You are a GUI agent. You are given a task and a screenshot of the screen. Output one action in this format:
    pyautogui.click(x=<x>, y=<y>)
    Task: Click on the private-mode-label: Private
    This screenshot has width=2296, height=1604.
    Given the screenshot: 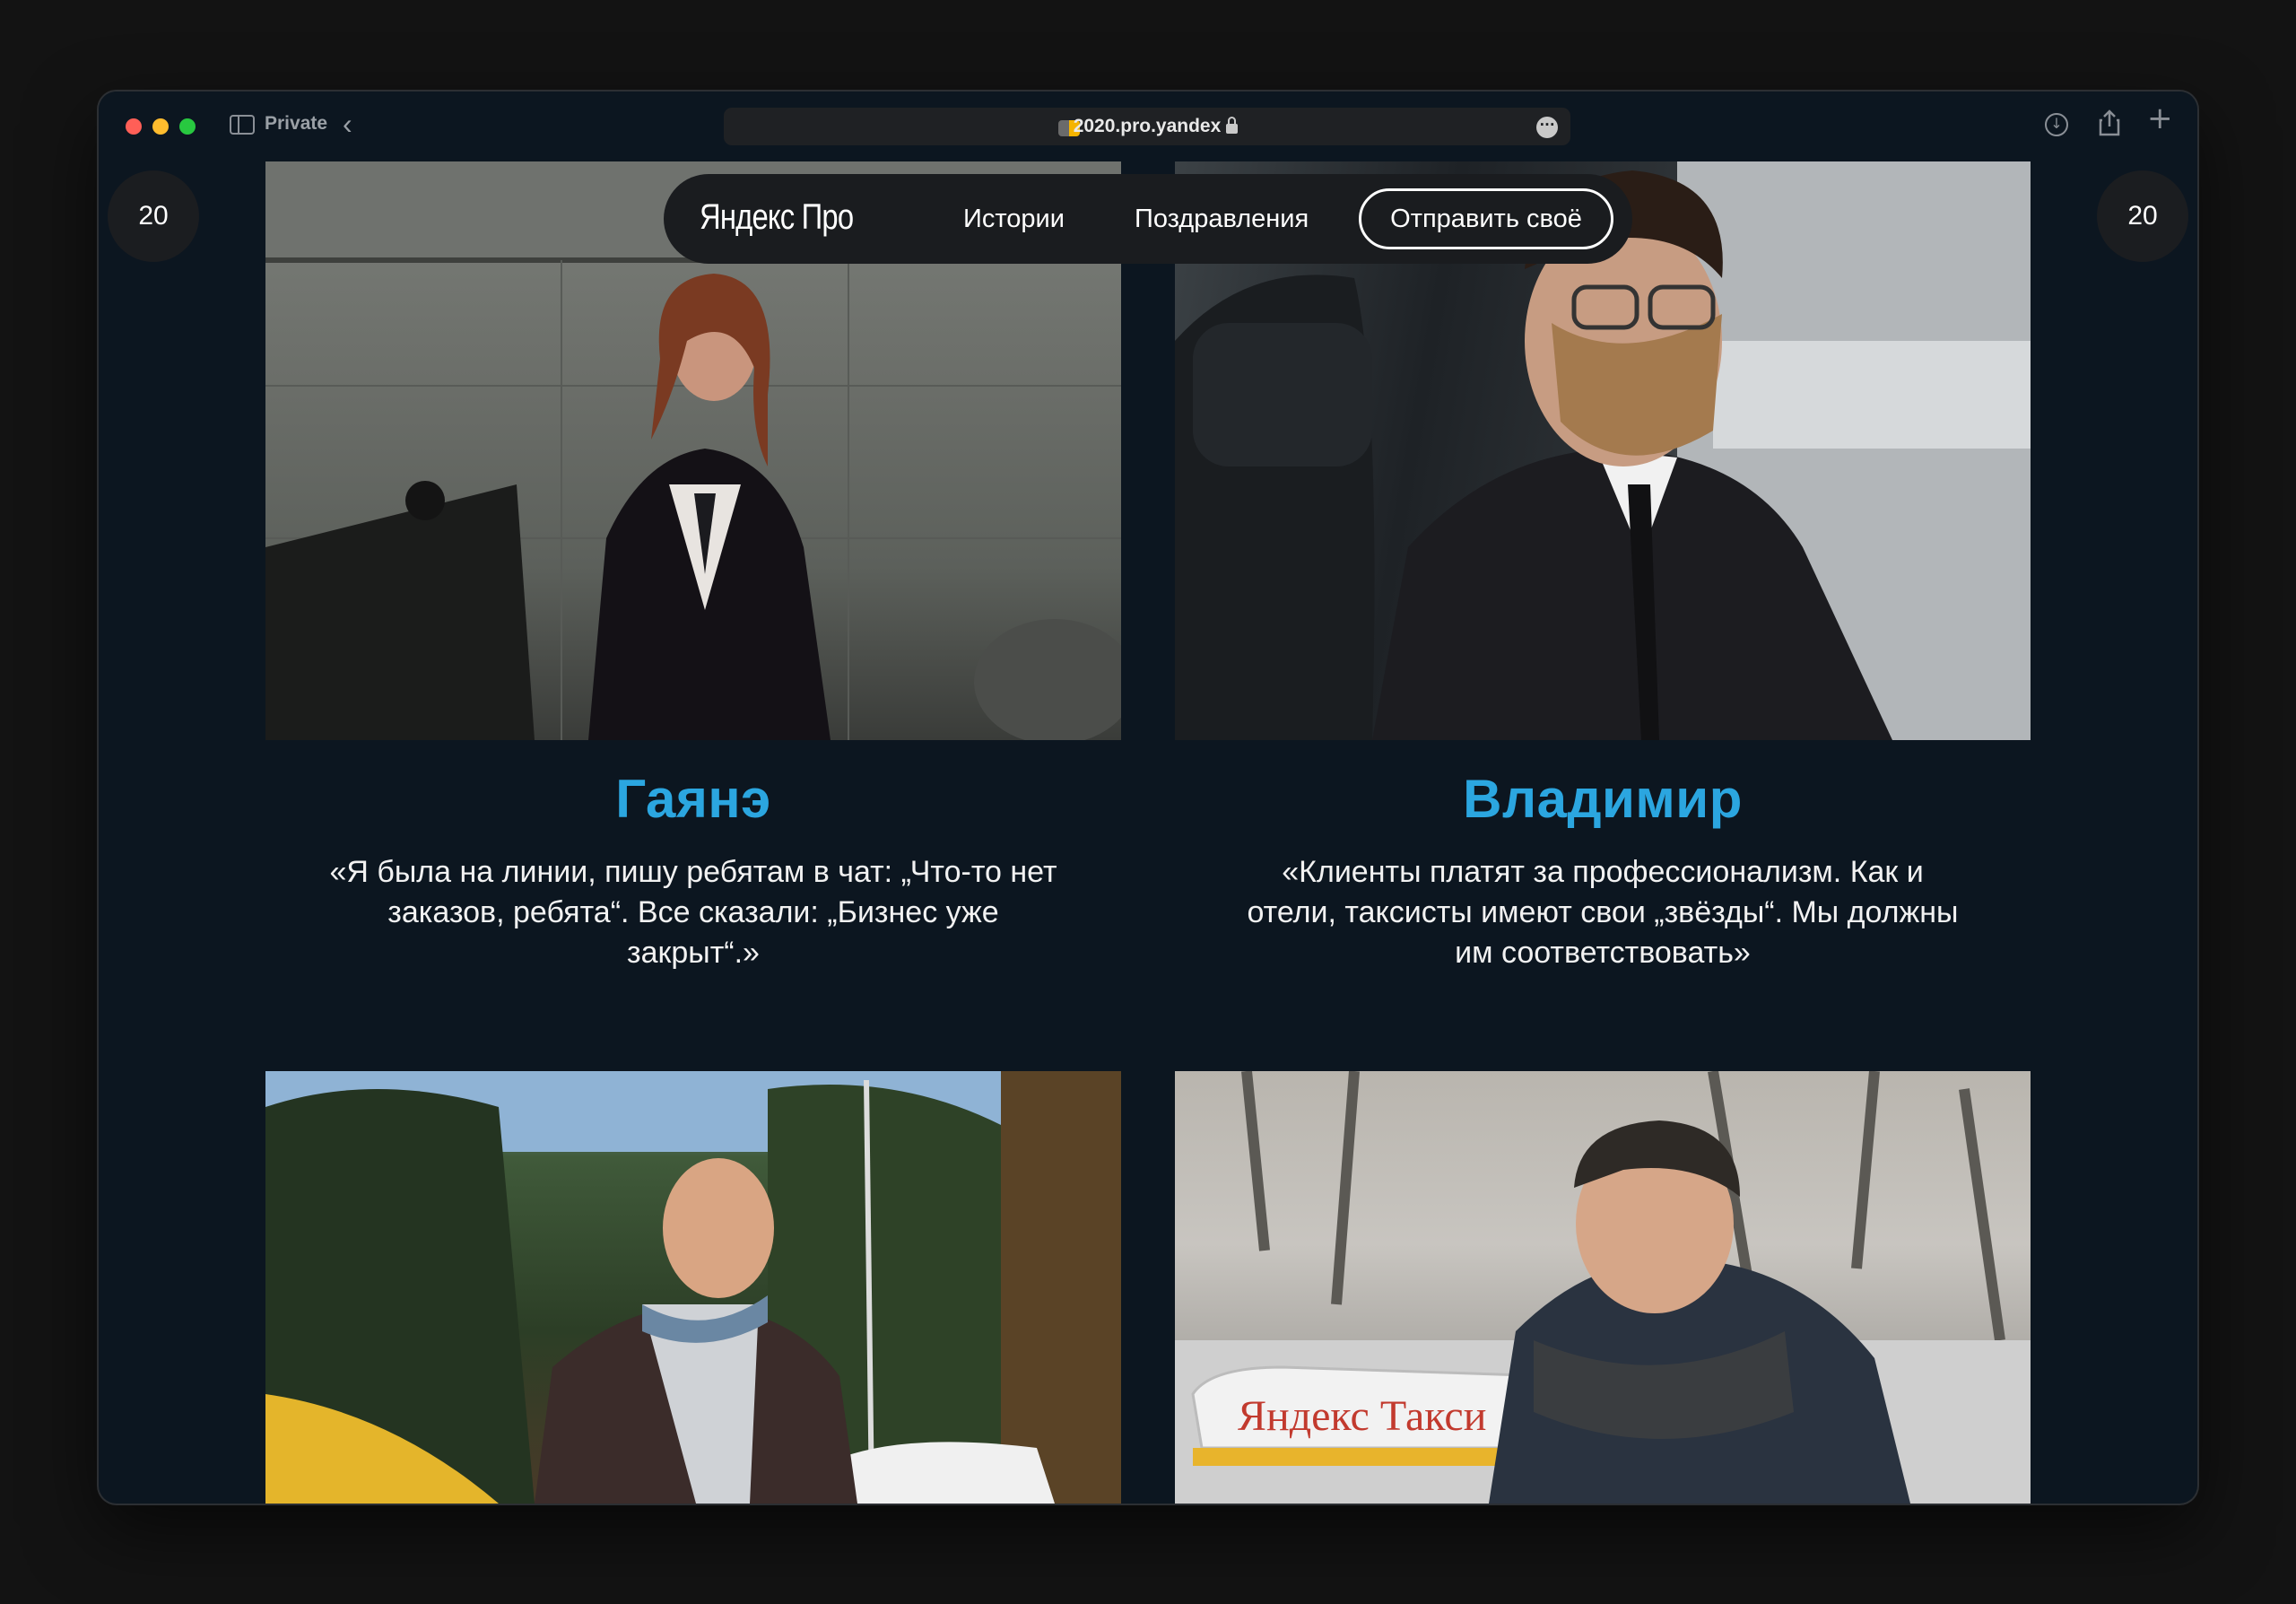 What is the action you would take?
    pyautogui.click(x=296, y=123)
    